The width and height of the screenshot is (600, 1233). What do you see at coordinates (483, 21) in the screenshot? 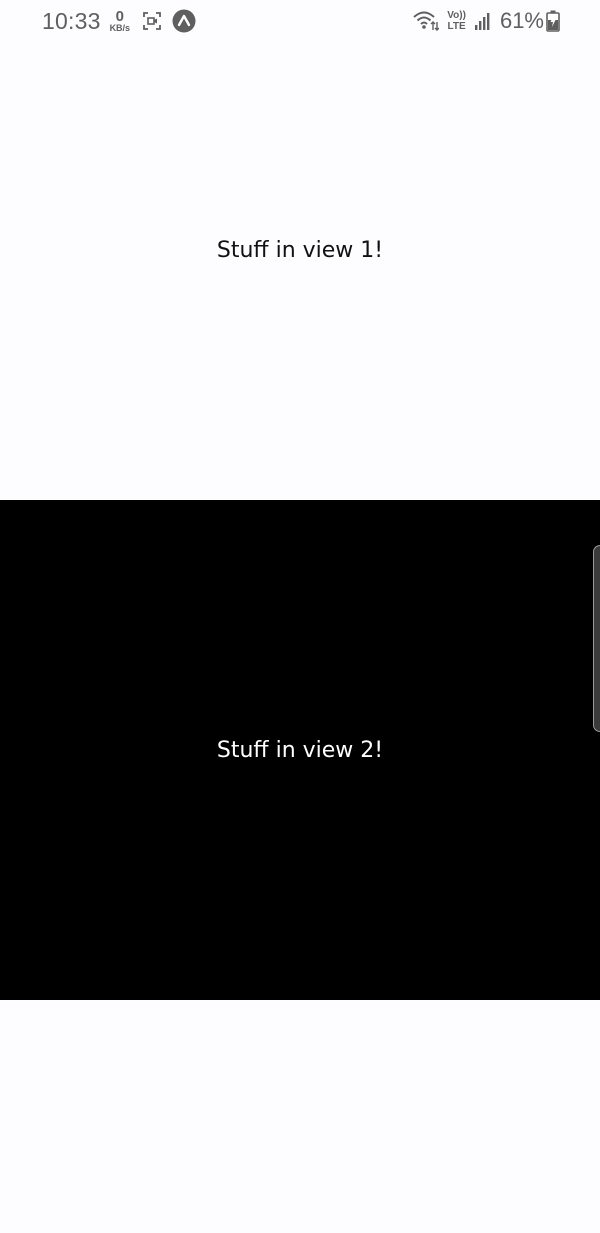
I see `signal-icon` at bounding box center [483, 21].